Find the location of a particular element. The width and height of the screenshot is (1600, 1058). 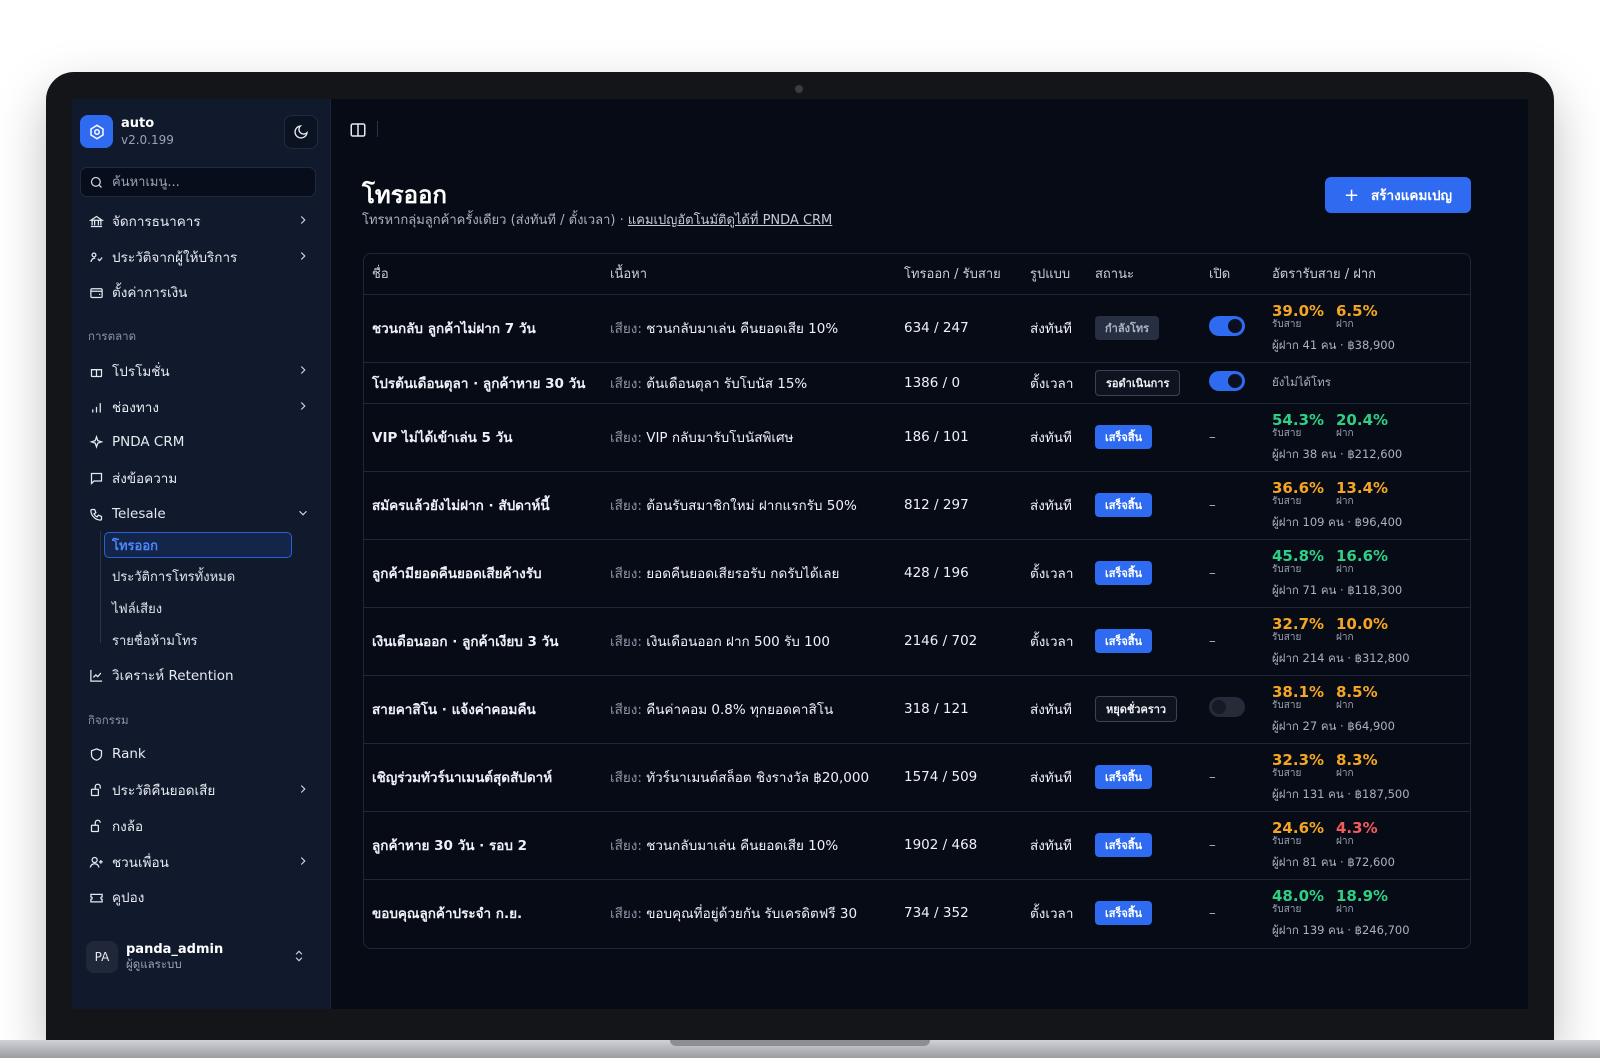

col-header-enabled: เปิด is located at coordinates (1232, 274).